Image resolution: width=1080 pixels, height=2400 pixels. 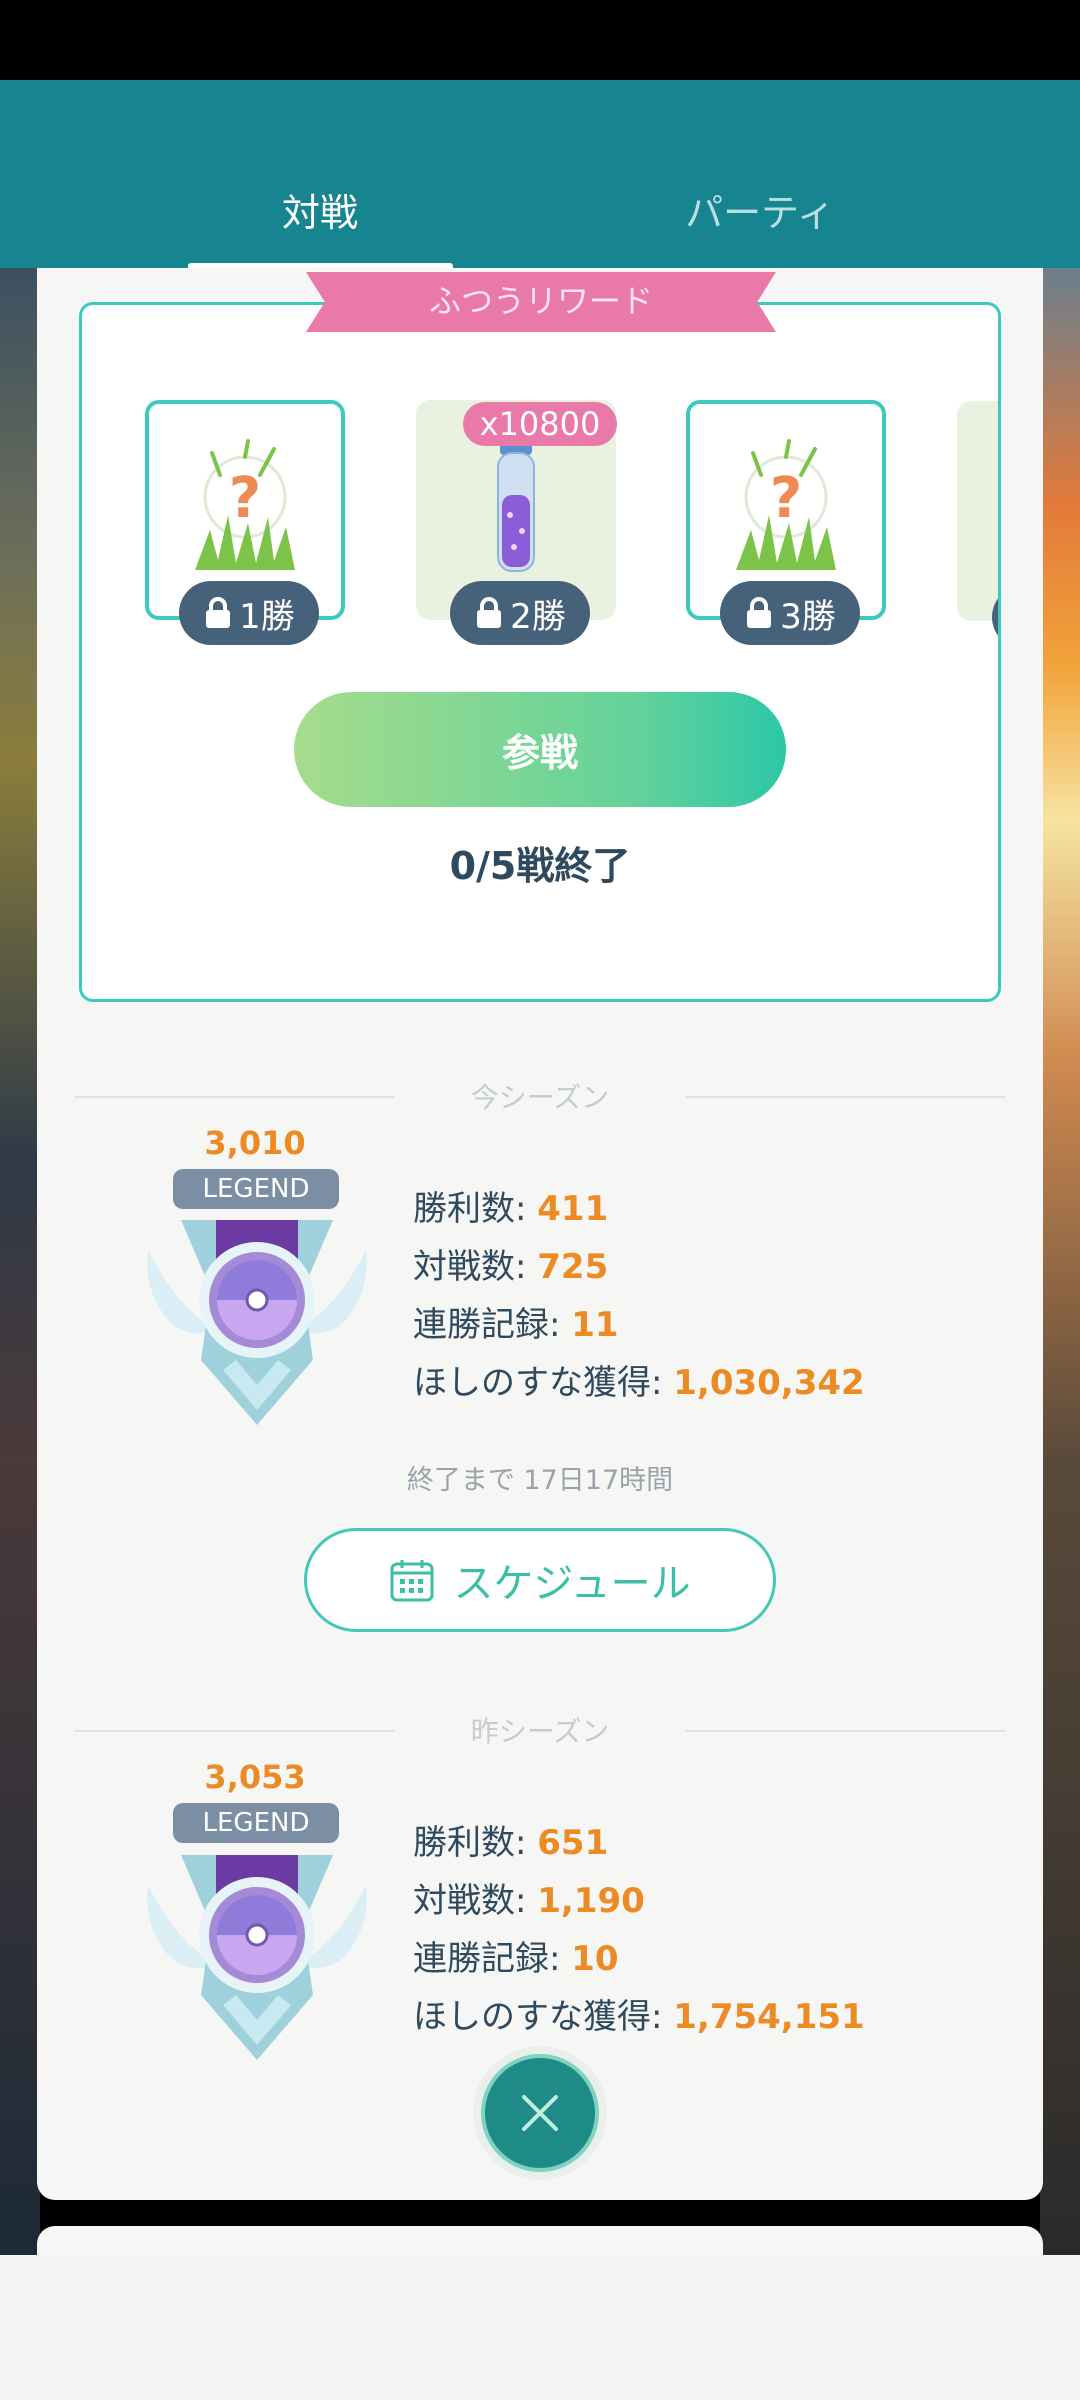 I want to click on reward-item-1: ? 1勝, so click(x=245, y=522).